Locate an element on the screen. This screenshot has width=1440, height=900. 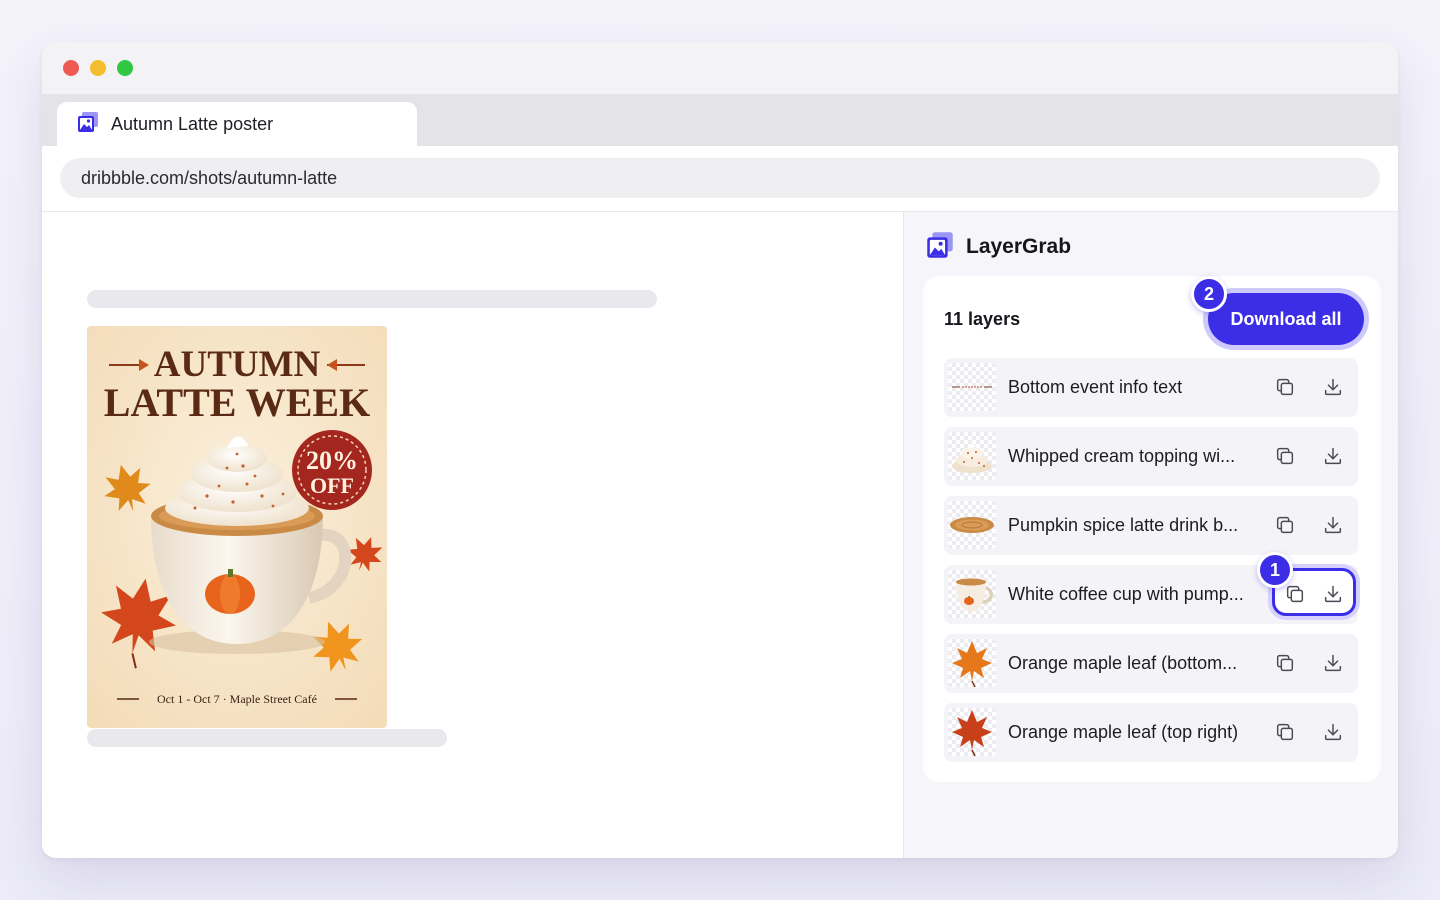
discount-seal: 20% OFF is located at coordinates (332, 470).